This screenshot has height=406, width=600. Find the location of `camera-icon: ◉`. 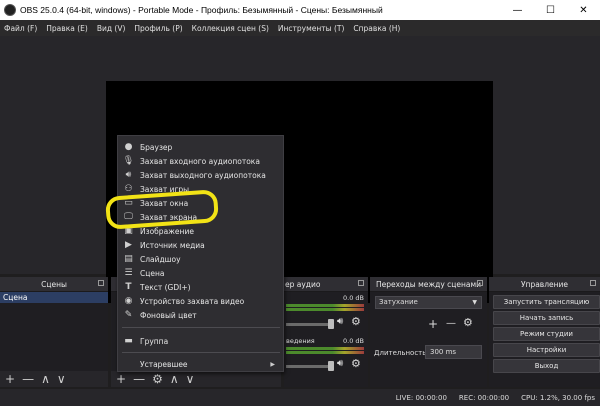

camera-icon: ◉ is located at coordinates (128, 300).